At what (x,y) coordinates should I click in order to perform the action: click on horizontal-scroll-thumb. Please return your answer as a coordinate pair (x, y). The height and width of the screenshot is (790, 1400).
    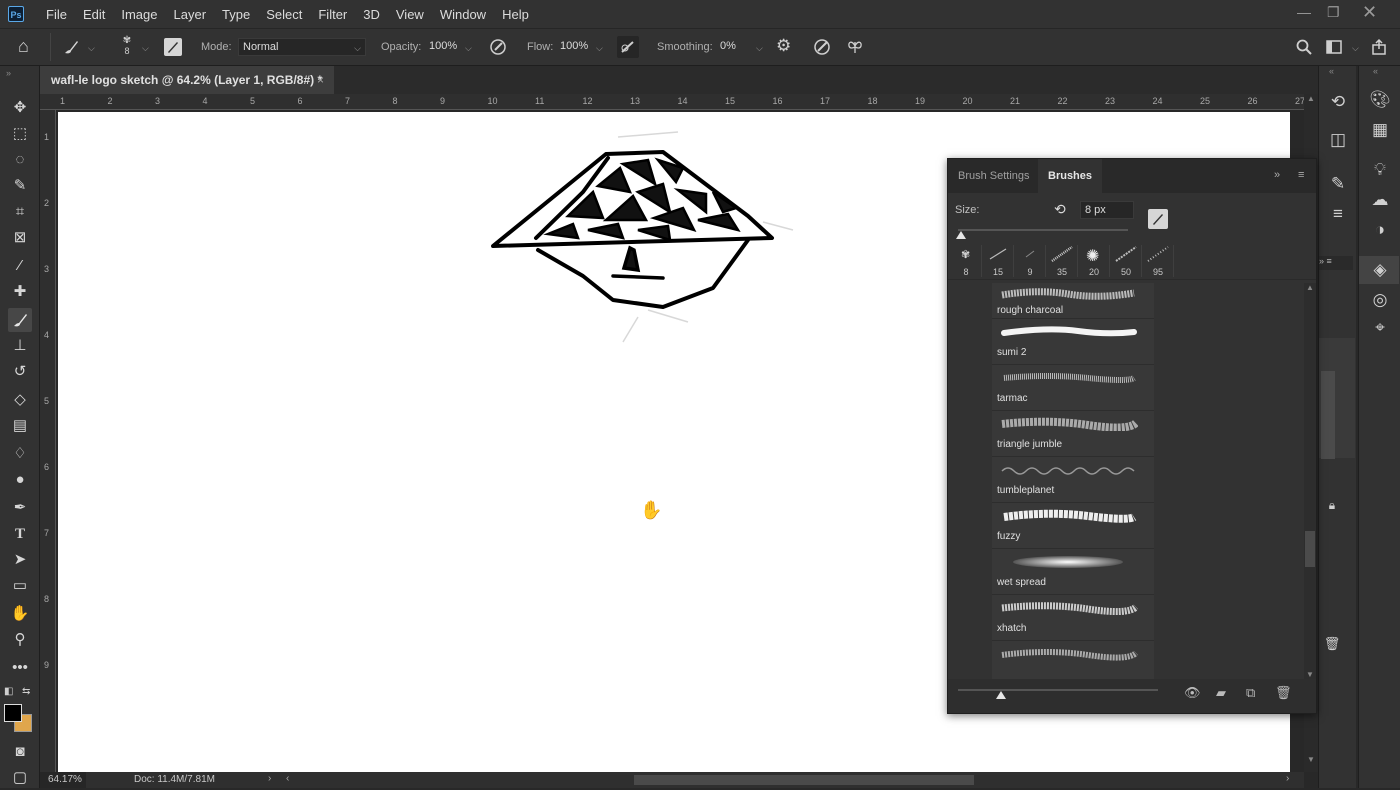
    Looking at the image, I should click on (804, 780).